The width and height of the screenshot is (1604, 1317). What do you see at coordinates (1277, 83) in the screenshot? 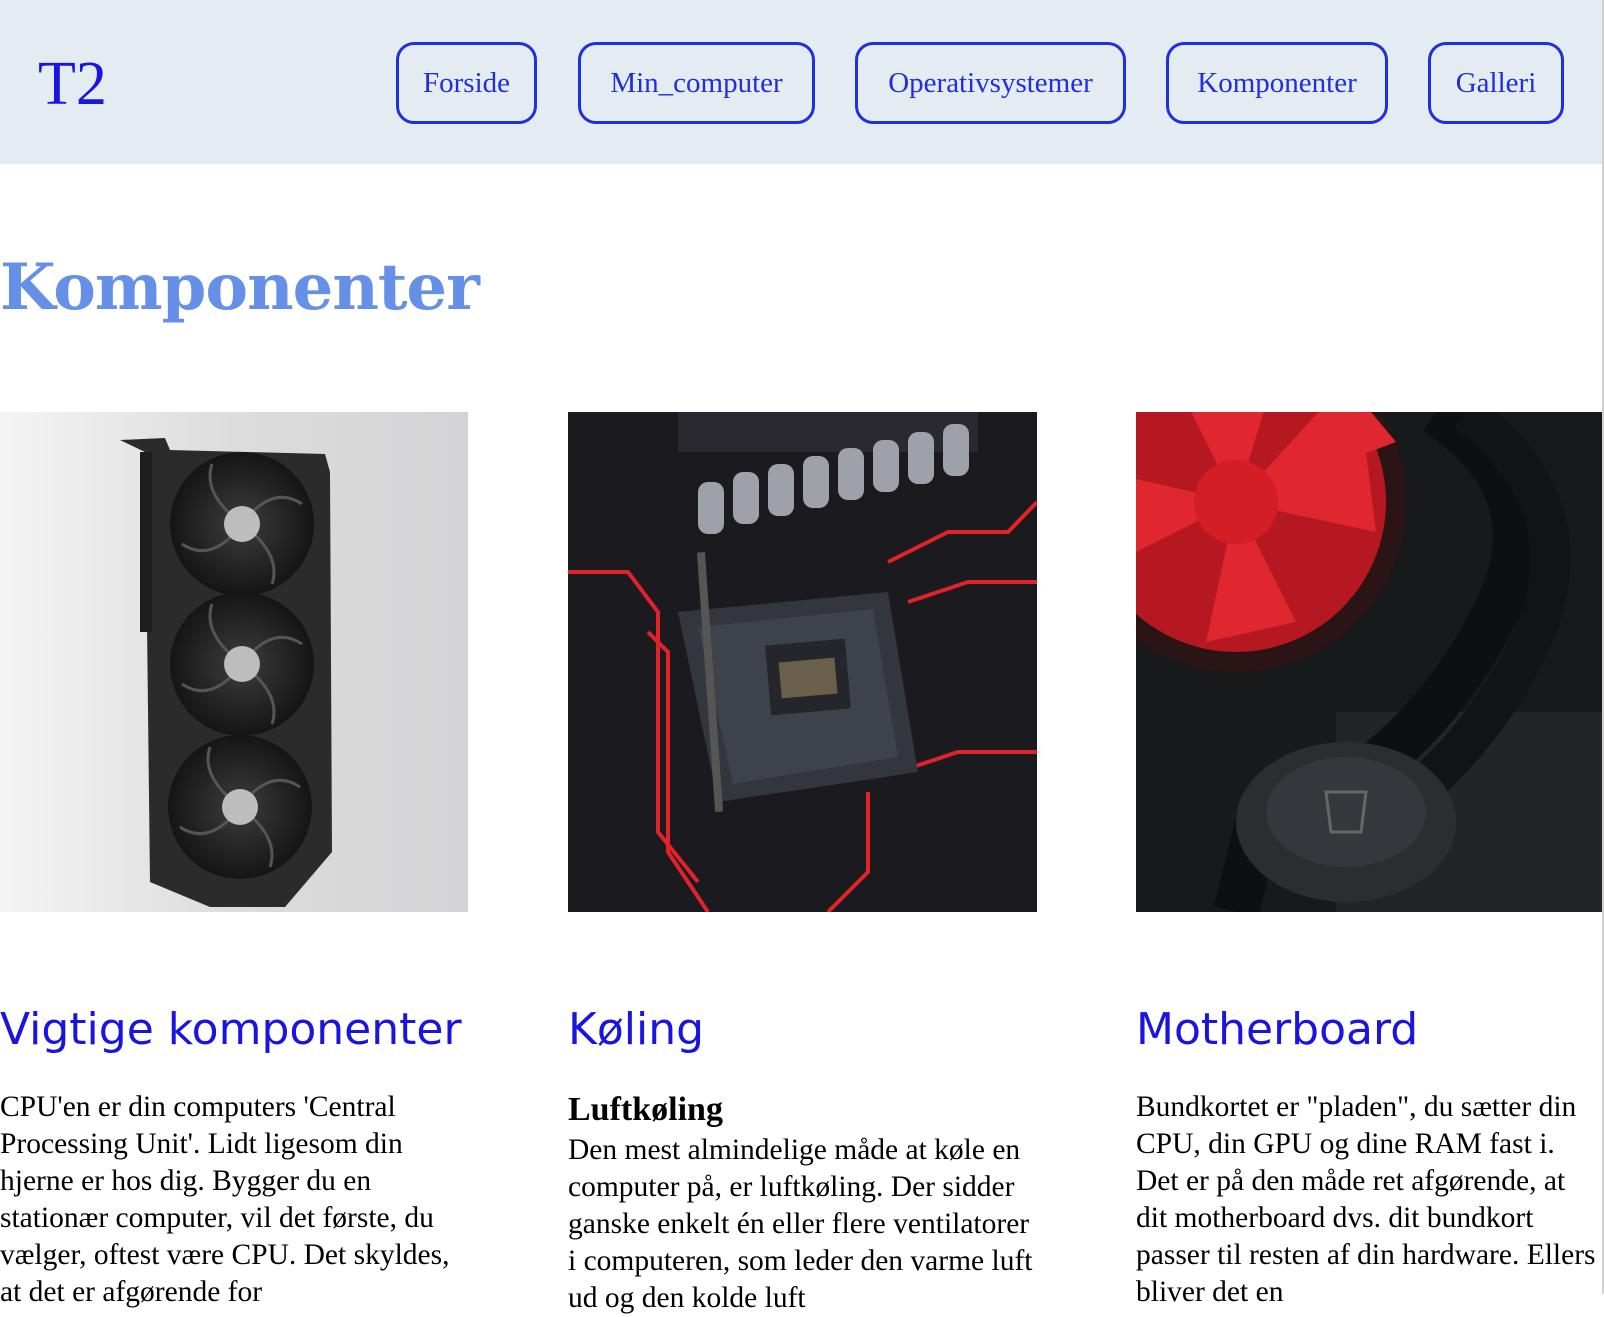
I see `nav-button-komponenter: Komponenter` at bounding box center [1277, 83].